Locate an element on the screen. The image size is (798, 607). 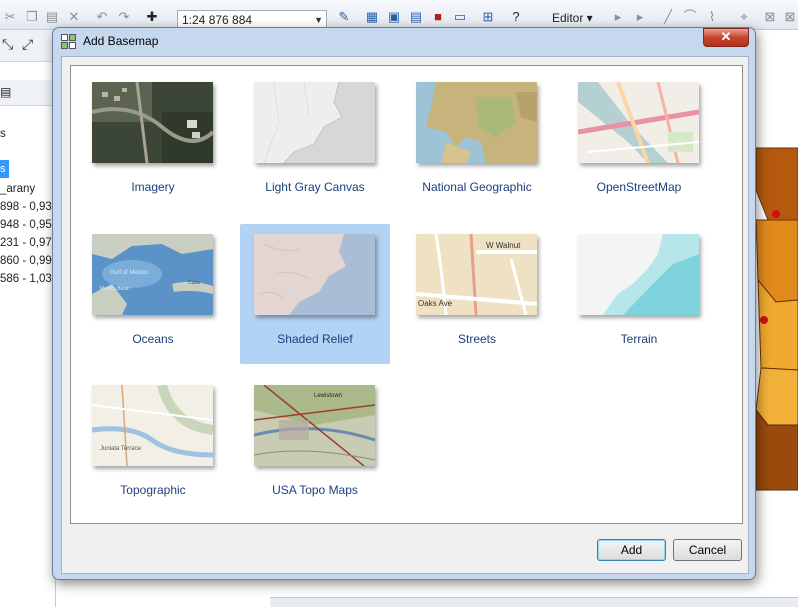
basemap-label: OpenStreetMap is located at coordinates (639, 187).